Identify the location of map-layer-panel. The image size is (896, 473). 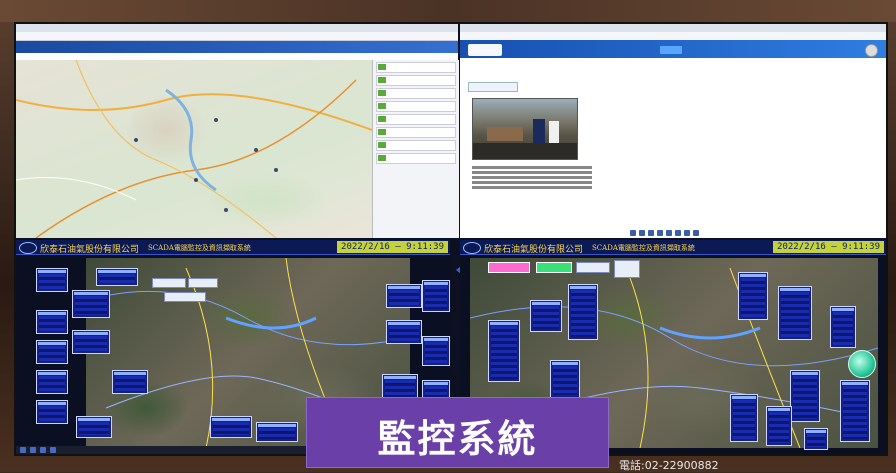
(415, 149).